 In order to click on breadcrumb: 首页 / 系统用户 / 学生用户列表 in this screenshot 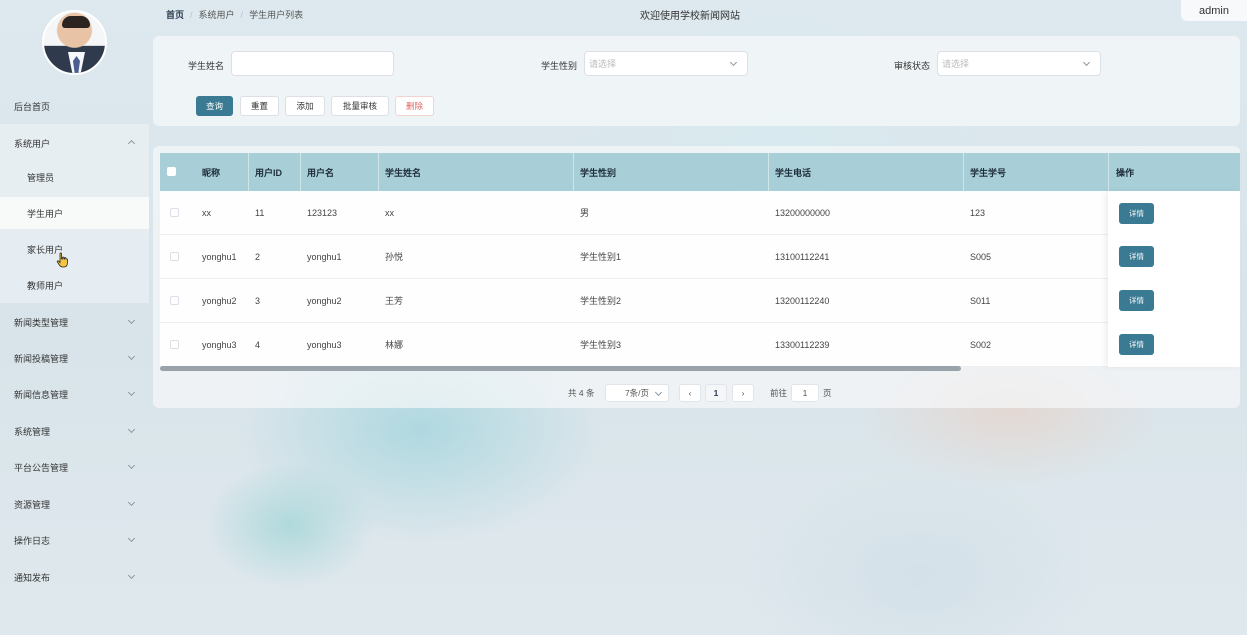, I will do `click(234, 14)`.